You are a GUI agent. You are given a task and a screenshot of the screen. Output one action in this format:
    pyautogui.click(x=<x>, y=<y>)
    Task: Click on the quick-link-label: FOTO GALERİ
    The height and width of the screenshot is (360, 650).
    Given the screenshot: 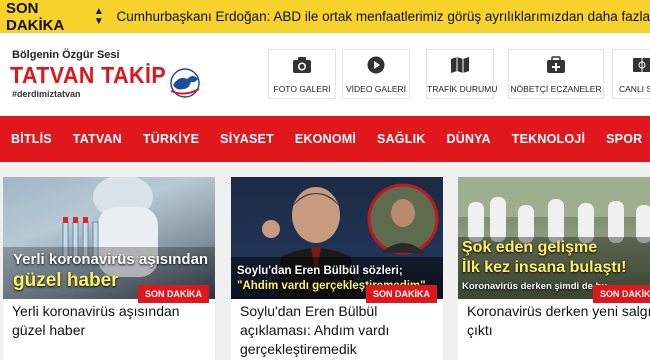 What is the action you would take?
    pyautogui.click(x=302, y=89)
    